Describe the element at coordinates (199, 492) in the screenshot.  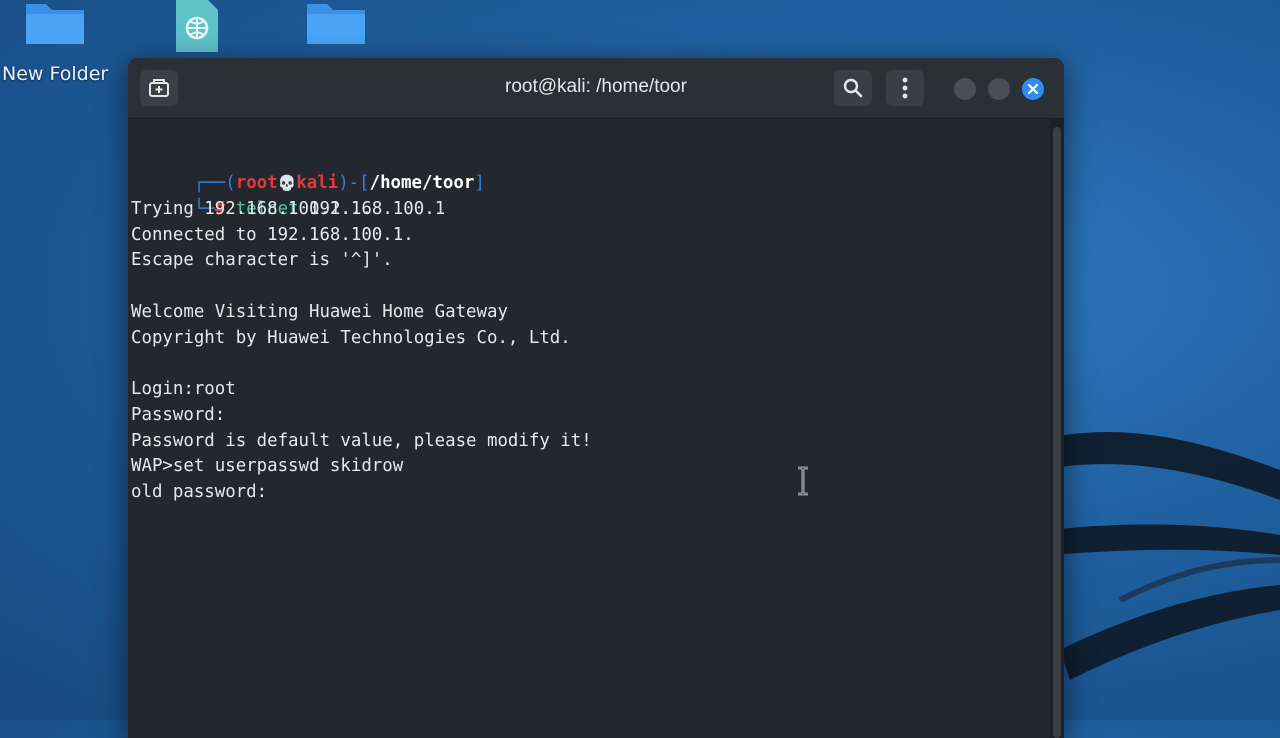
I see `output-line: old password:` at that location.